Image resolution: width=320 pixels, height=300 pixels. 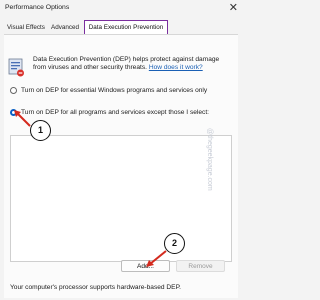 What do you see at coordinates (40, 130) in the screenshot?
I see `step-badge-1: 1` at bounding box center [40, 130].